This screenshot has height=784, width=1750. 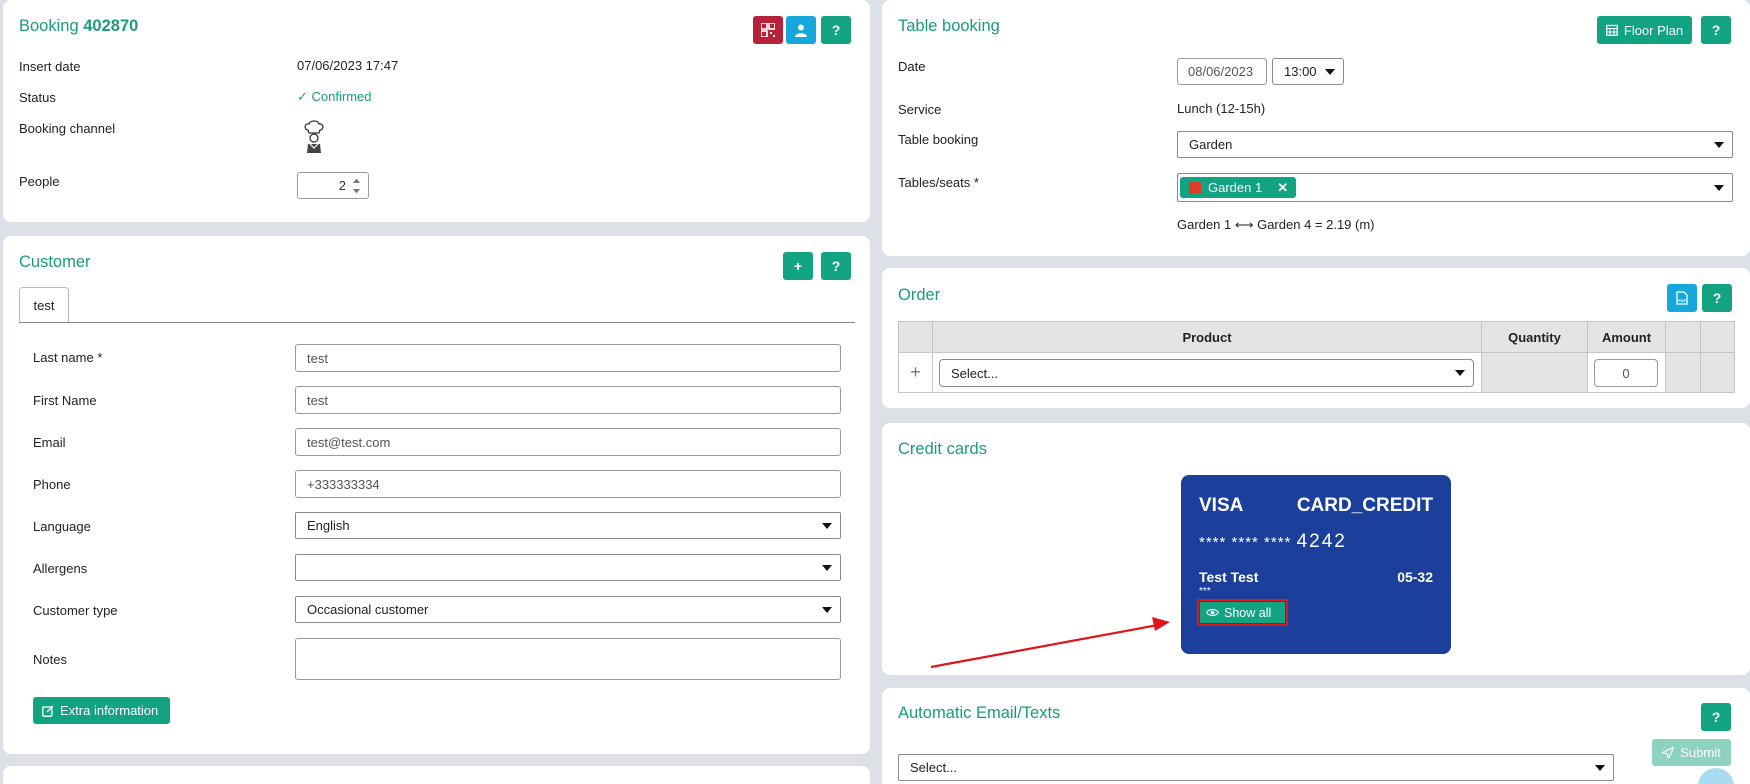 What do you see at coordinates (1716, 776) in the screenshot?
I see `chat-widget-button` at bounding box center [1716, 776].